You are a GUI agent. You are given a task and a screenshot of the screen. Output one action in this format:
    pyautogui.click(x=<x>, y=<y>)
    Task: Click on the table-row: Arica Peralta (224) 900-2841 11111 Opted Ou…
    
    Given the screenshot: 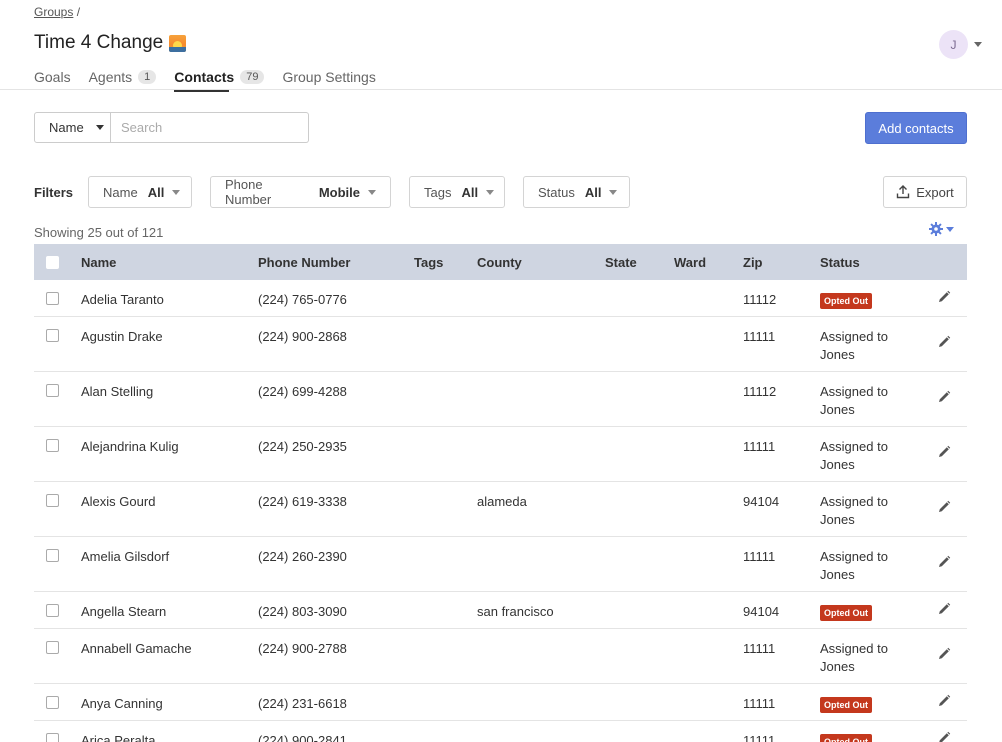 What is the action you would take?
    pyautogui.click(x=500, y=731)
    